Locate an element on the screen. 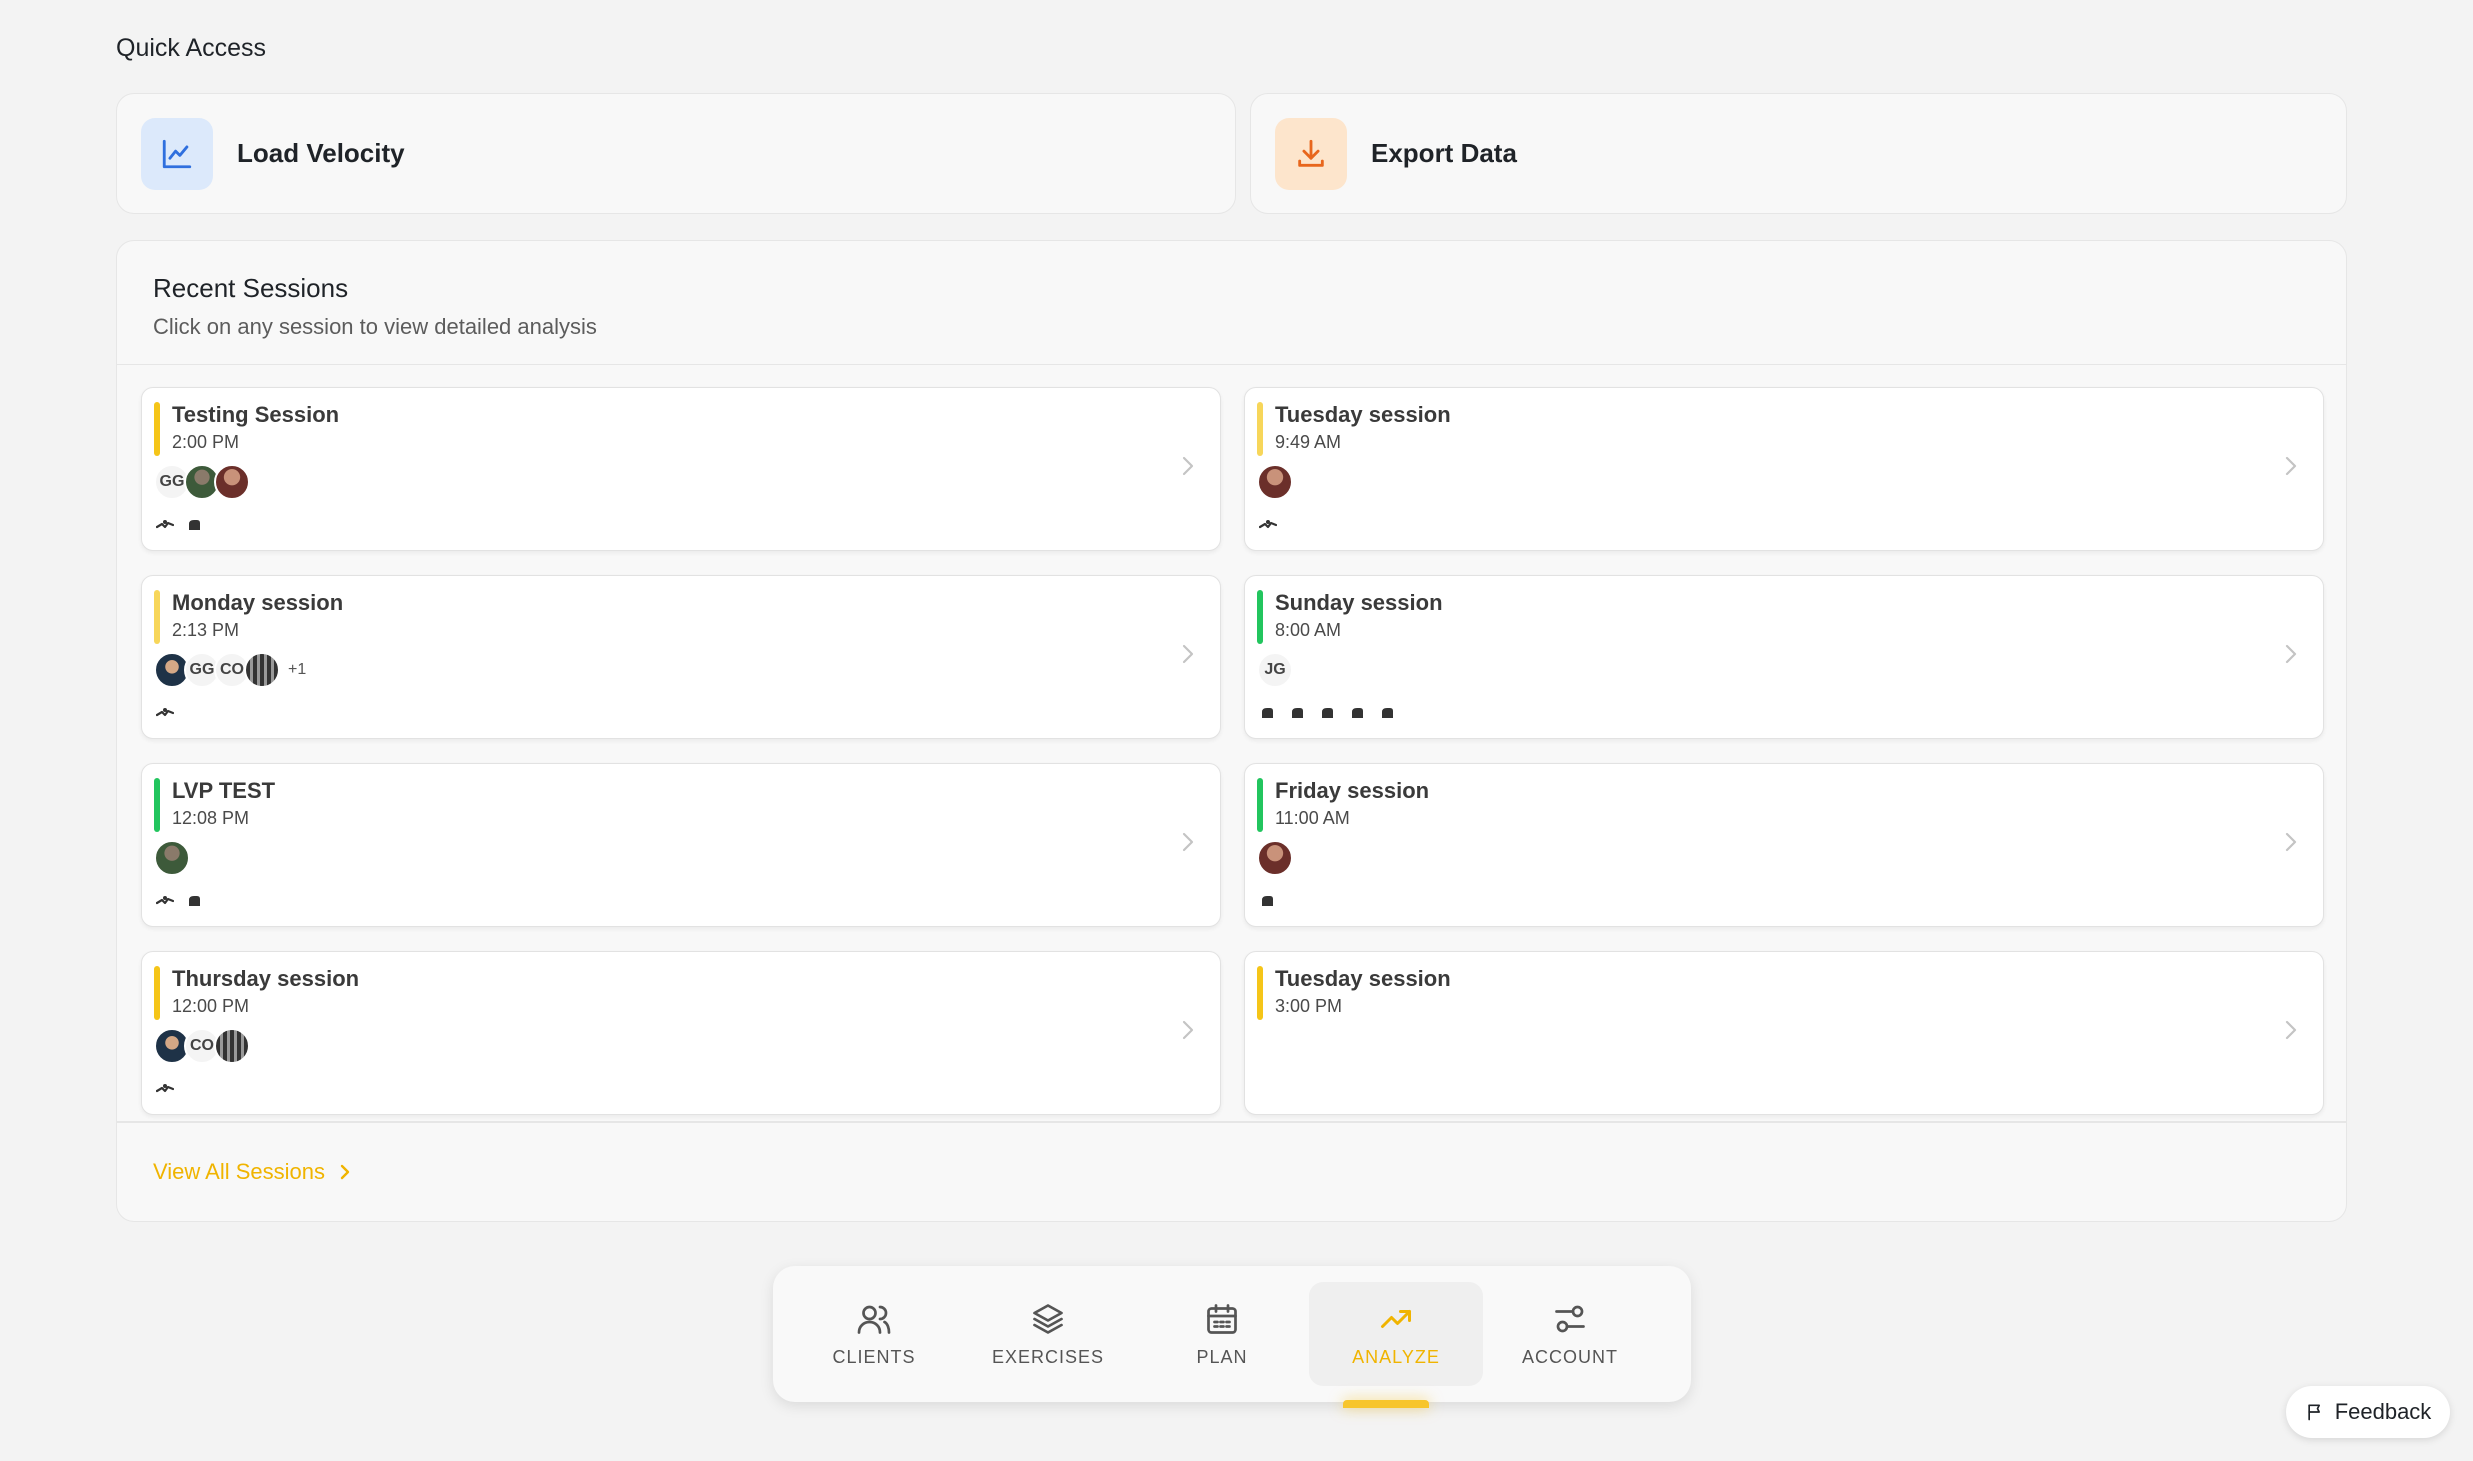  layers-icon is located at coordinates (1048, 1318).